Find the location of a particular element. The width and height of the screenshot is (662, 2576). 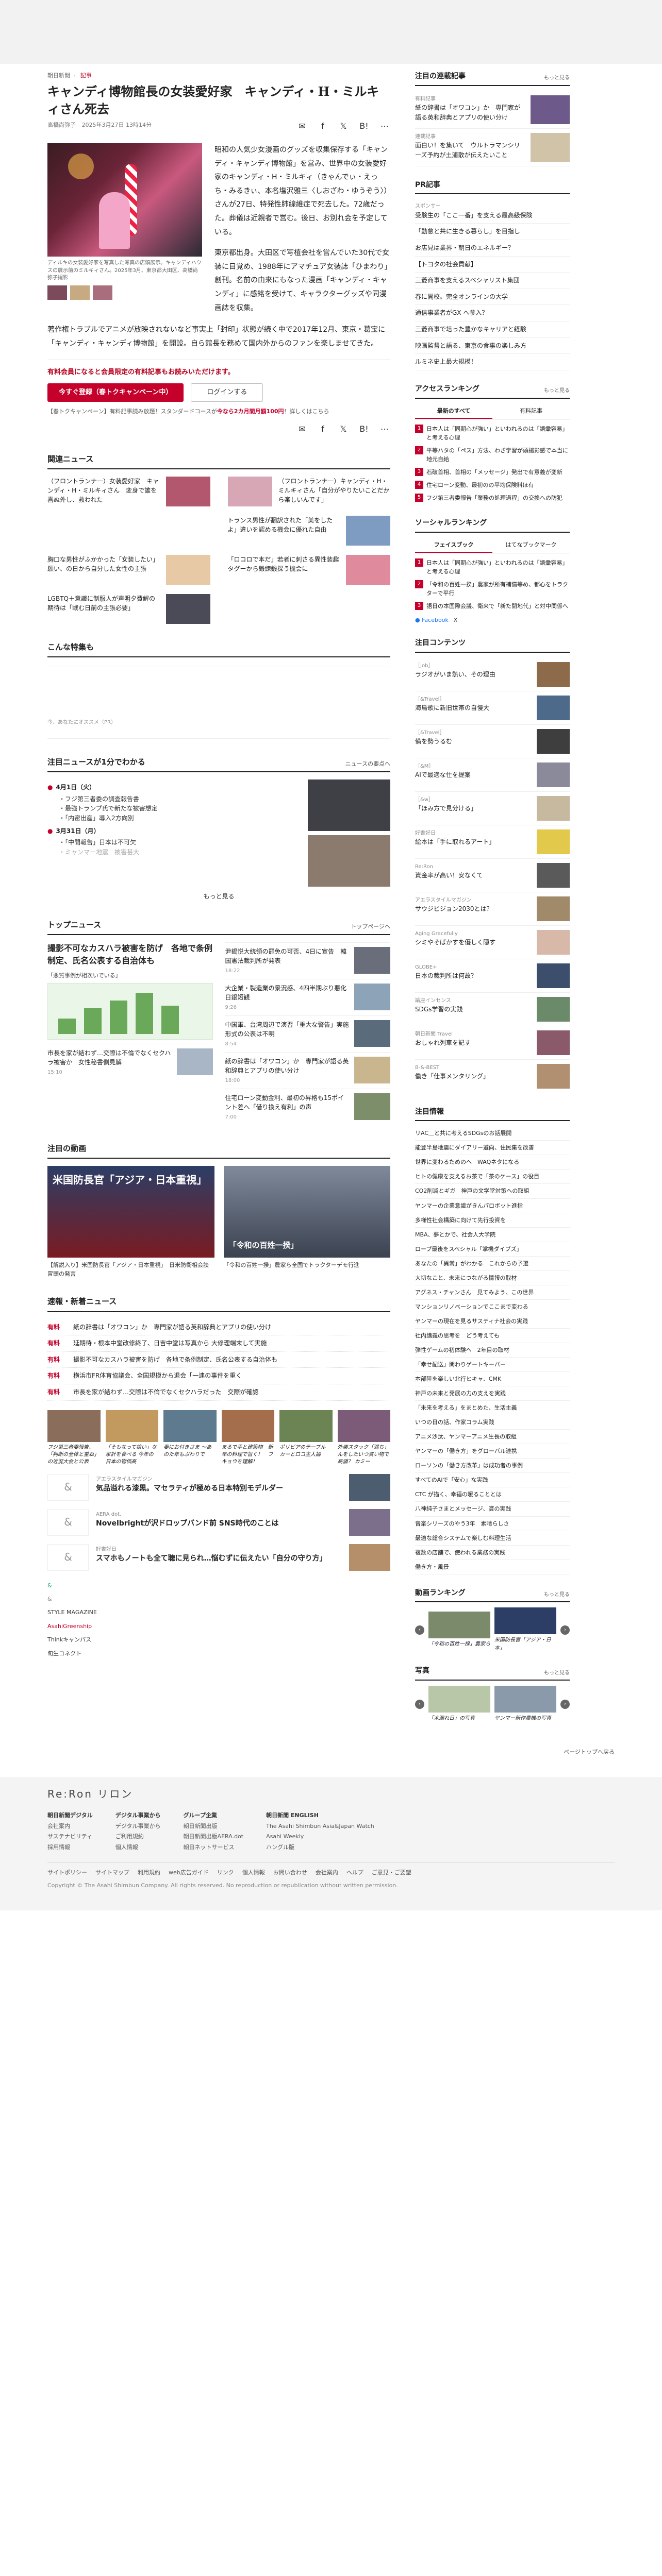

minute-more-link: ニュースの要点へ is located at coordinates (367, 763).